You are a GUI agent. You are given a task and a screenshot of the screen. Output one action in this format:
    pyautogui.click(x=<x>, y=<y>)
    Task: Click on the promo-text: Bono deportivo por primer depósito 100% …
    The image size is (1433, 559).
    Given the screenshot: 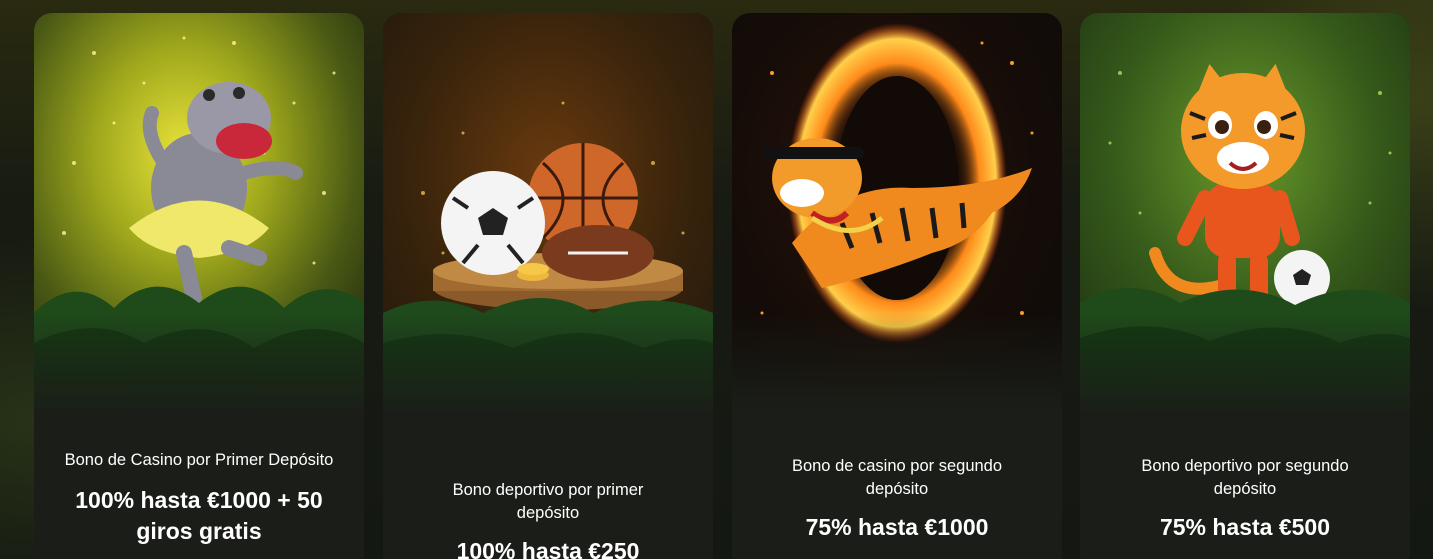 What is the action you would take?
    pyautogui.click(x=548, y=519)
    